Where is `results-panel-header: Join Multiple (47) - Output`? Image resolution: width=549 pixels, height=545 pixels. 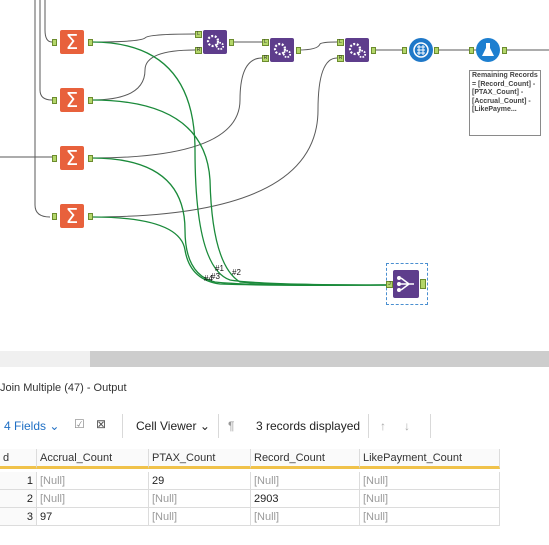
results-panel-header: Join Multiple (47) - Output is located at coordinates (274, 387).